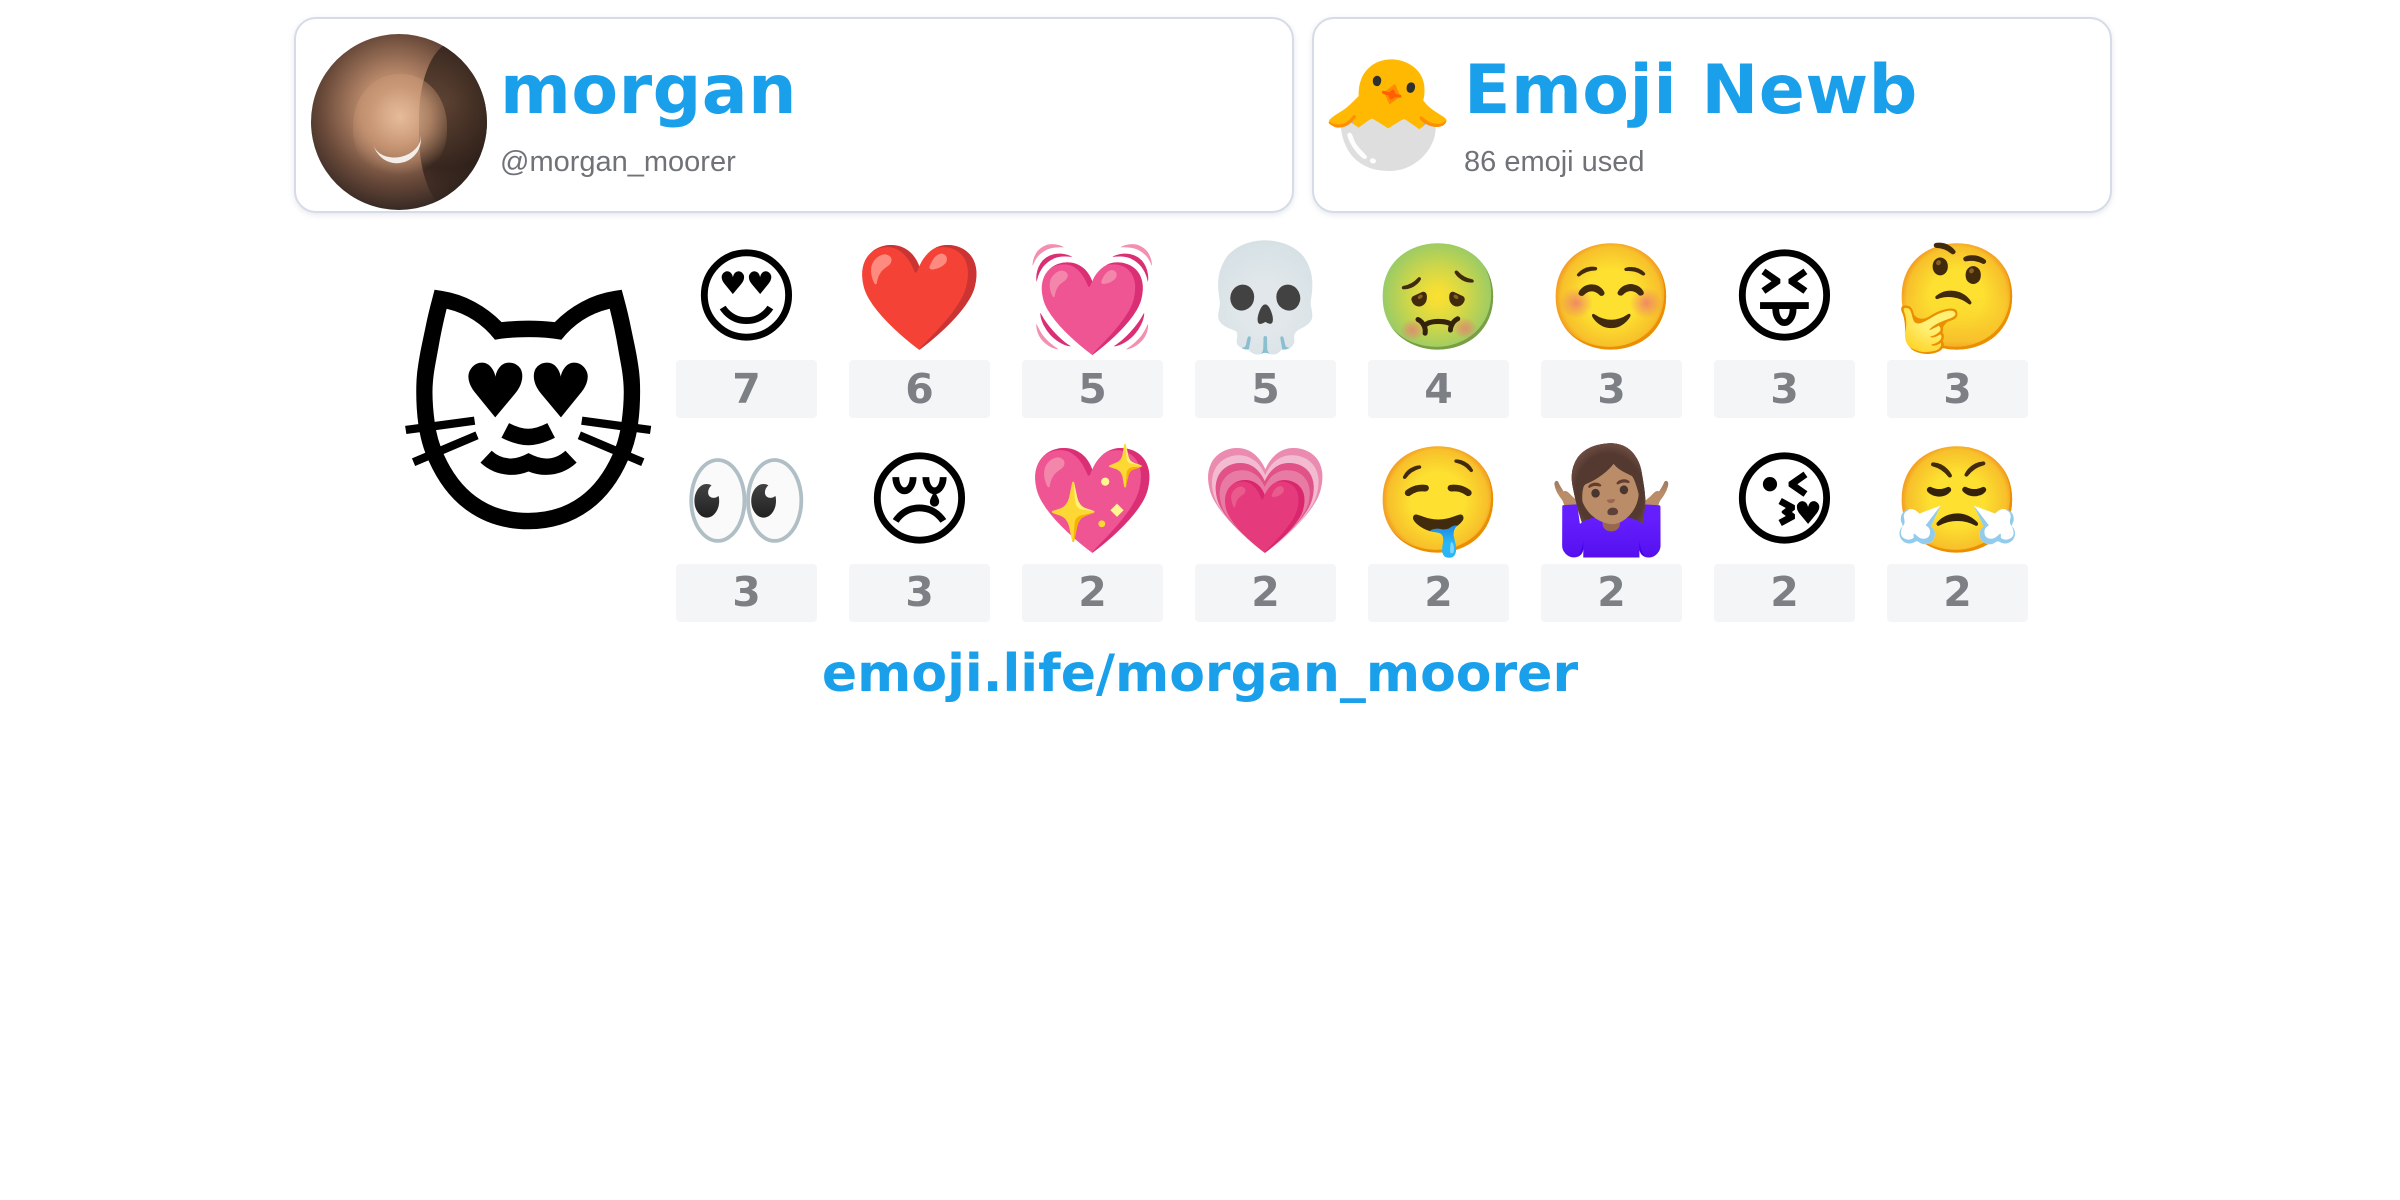  I want to click on emoji-tile: 😘 2, so click(1784, 532).